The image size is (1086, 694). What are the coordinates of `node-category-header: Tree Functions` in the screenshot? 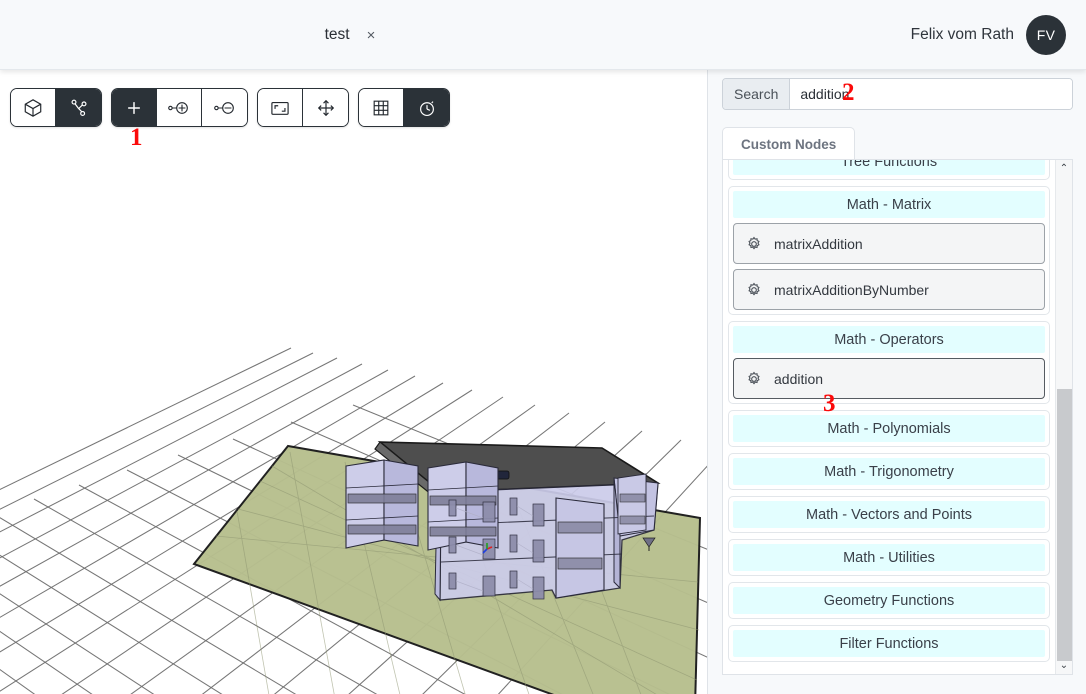 It's located at (889, 167).